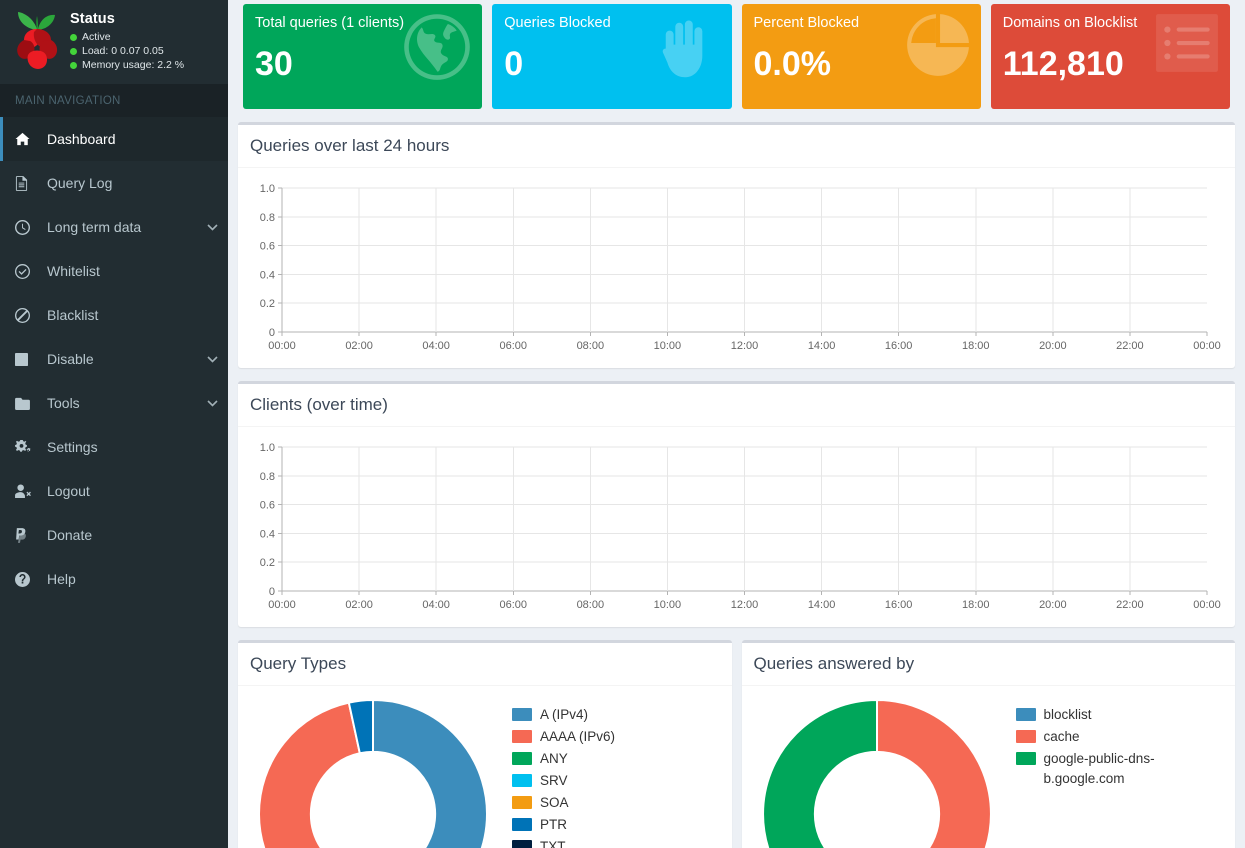 Image resolution: width=1245 pixels, height=848 pixels. I want to click on folder-icon, so click(27, 403).